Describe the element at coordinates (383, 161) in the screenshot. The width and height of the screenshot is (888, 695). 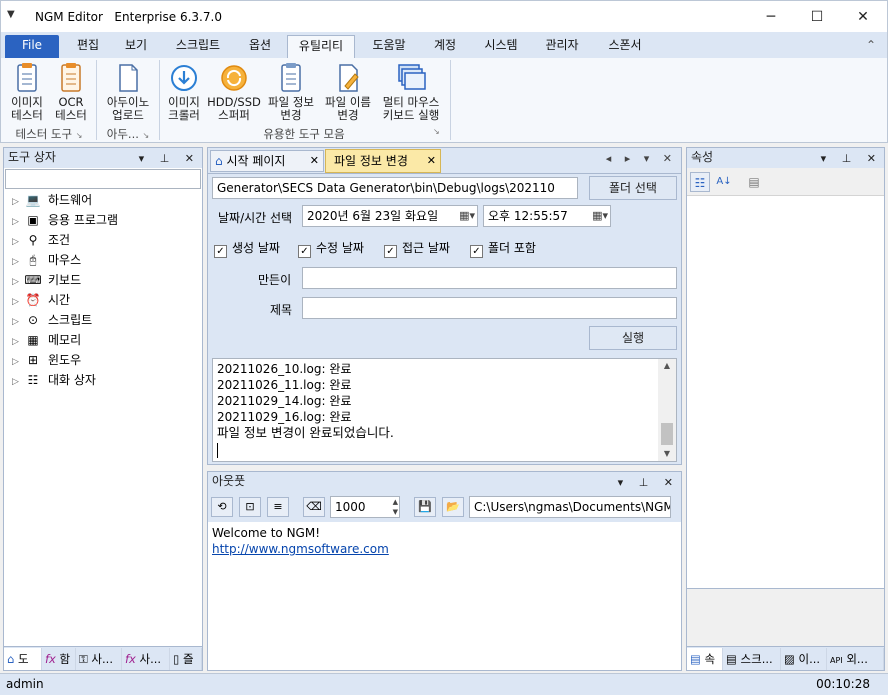
I see `tab-file-info-change: 파일 정보 변경 ✕` at that location.